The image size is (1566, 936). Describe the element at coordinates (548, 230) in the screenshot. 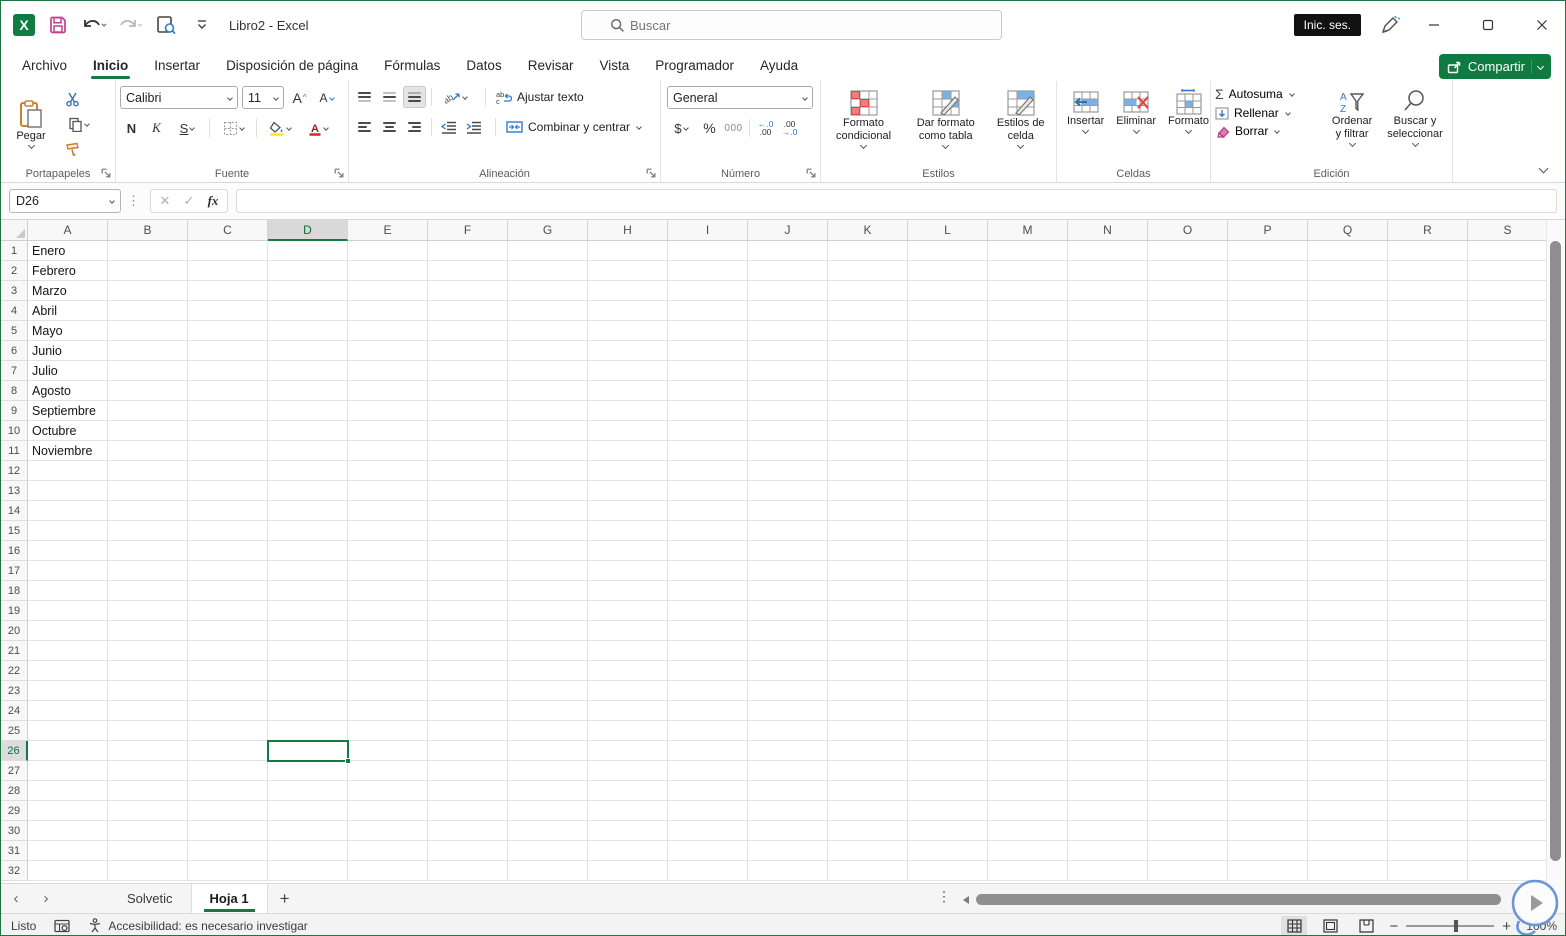

I see `column-header-g: G` at that location.